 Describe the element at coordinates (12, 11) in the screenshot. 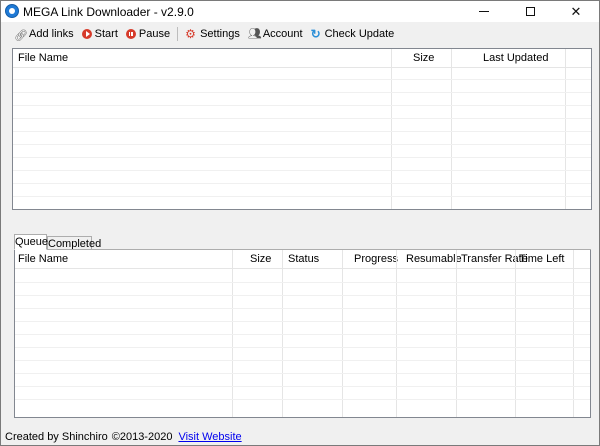

I see `app-globe-icon` at that location.